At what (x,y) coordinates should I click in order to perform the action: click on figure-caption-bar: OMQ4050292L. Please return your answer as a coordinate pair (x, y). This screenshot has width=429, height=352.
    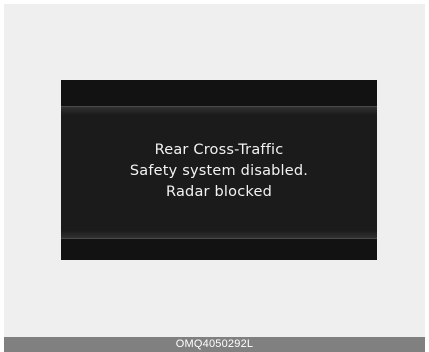
    Looking at the image, I should click on (214, 344).